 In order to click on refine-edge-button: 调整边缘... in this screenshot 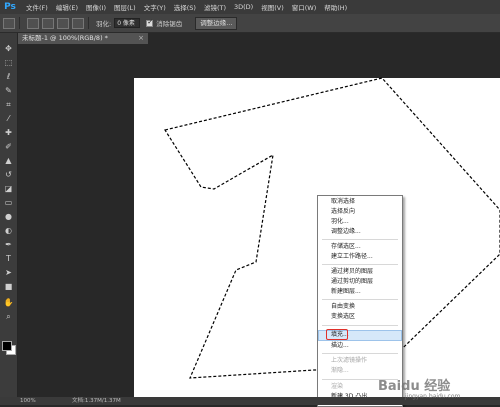, I will do `click(216, 23)`.